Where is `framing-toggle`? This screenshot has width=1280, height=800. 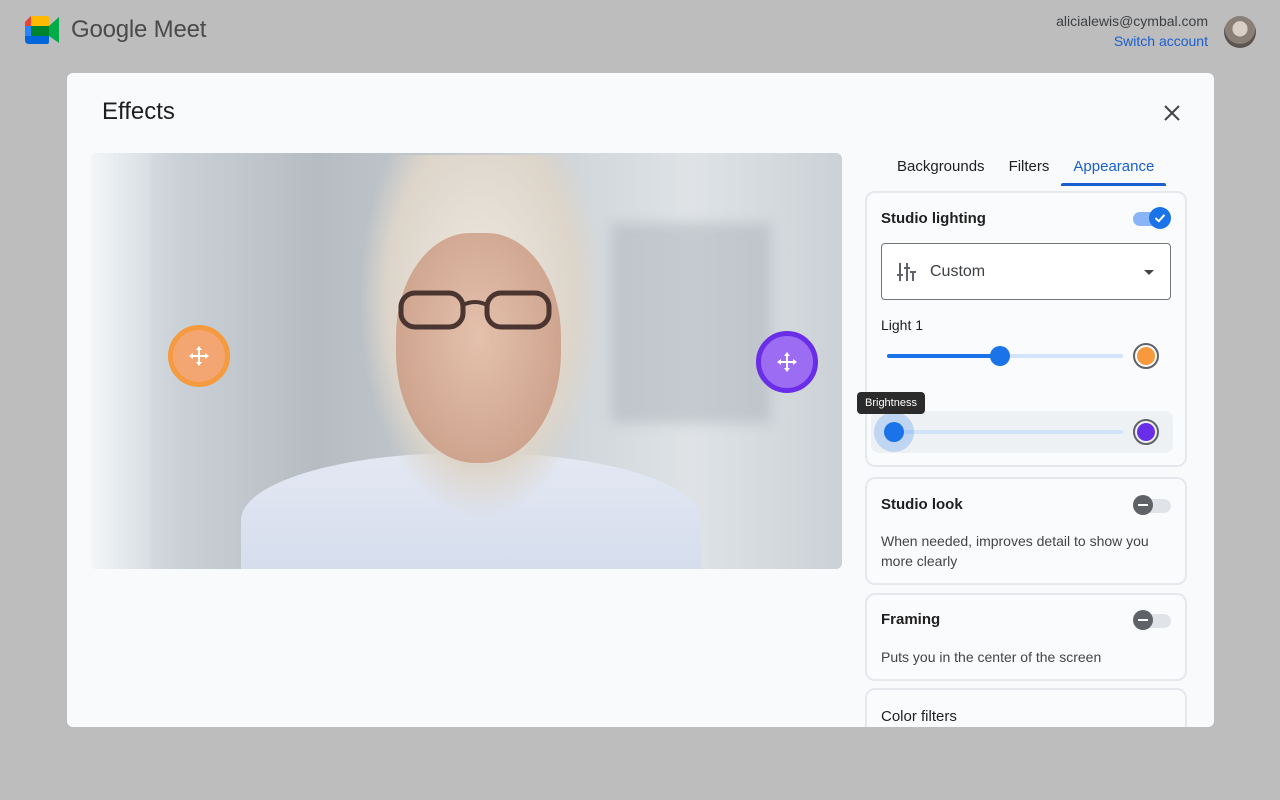 framing-toggle is located at coordinates (1152, 620).